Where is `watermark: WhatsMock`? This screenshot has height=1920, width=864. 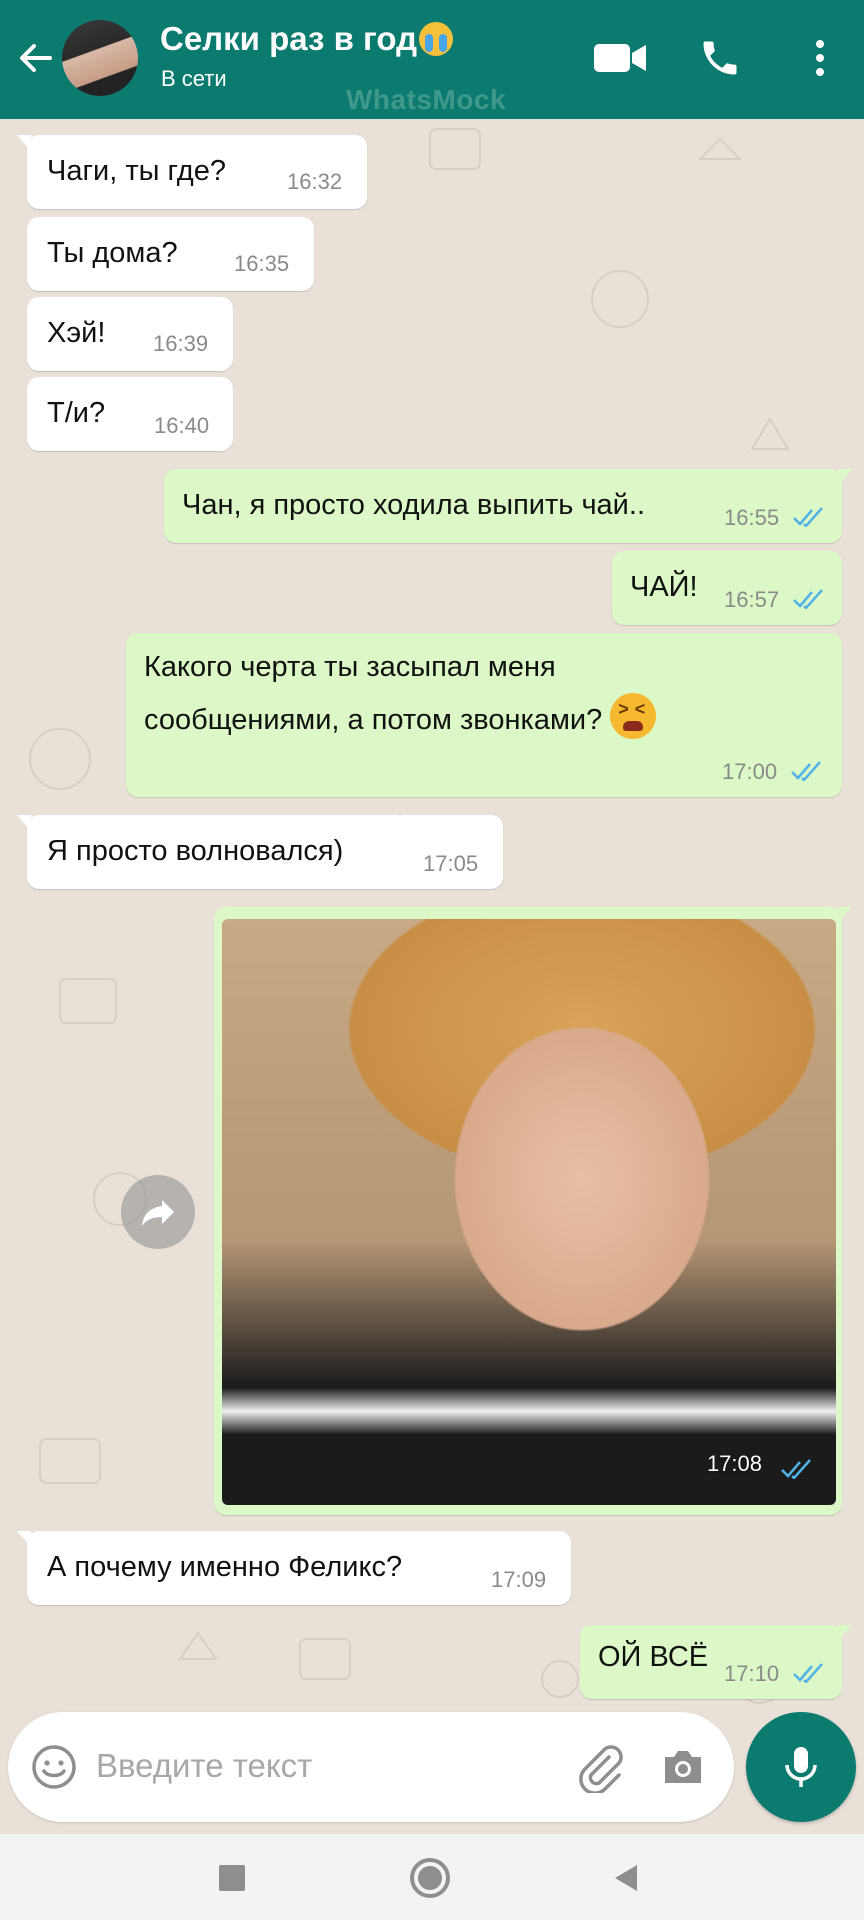 watermark: WhatsMock is located at coordinates (426, 99).